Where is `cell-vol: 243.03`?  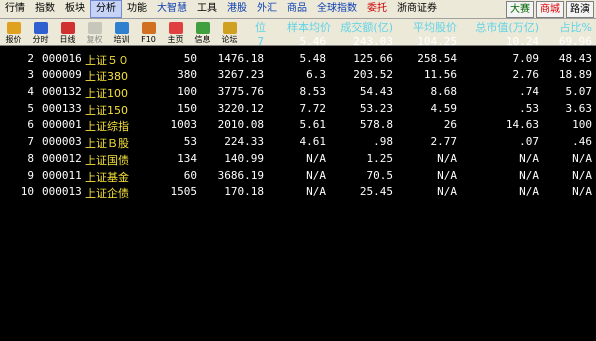
cell-vol: 243.03 is located at coordinates (373, 41).